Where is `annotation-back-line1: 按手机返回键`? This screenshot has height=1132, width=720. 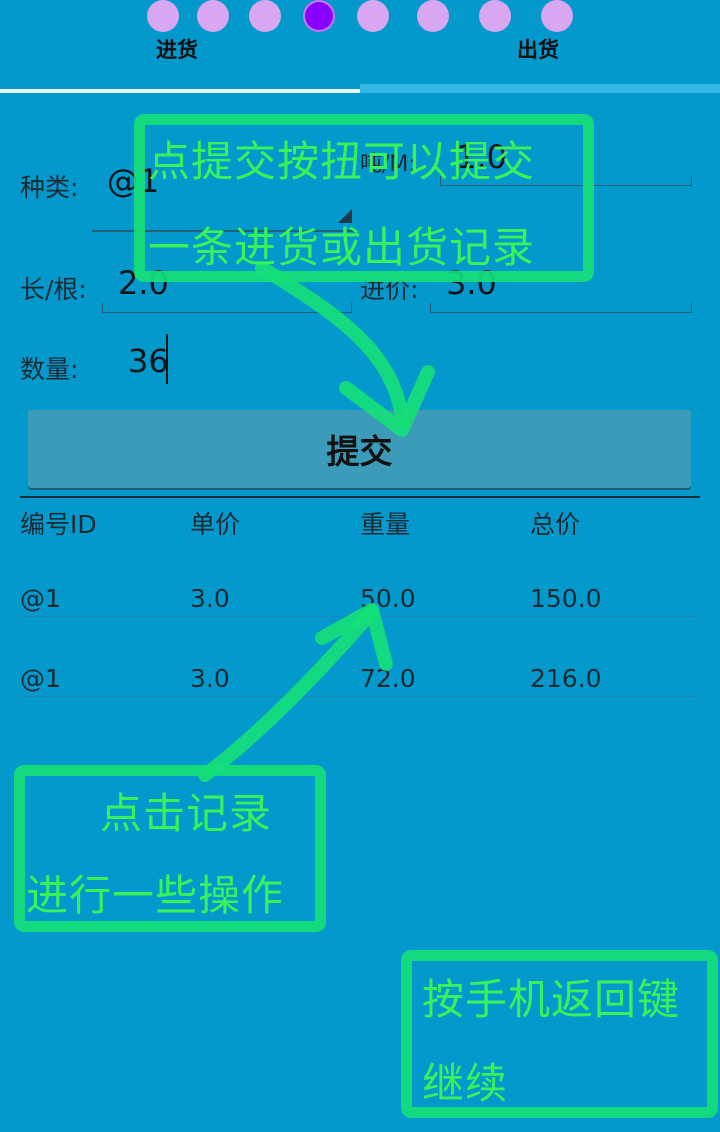 annotation-back-line1: 按手机返回键 is located at coordinates (551, 999).